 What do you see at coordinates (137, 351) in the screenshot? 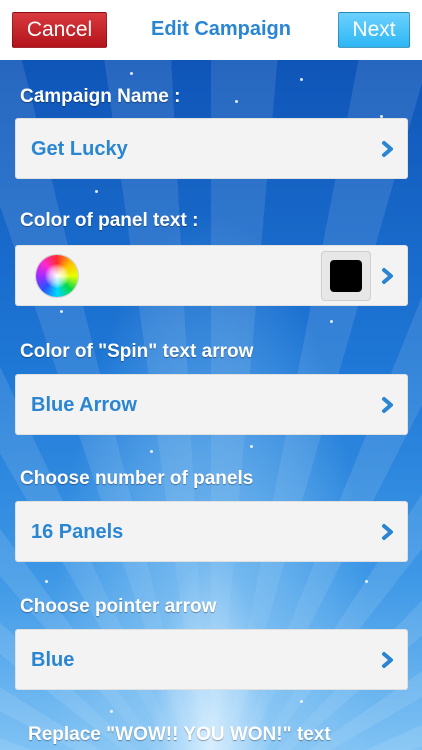
I see `spin-arrow-color-label: Color of "Spin" text arrow` at bounding box center [137, 351].